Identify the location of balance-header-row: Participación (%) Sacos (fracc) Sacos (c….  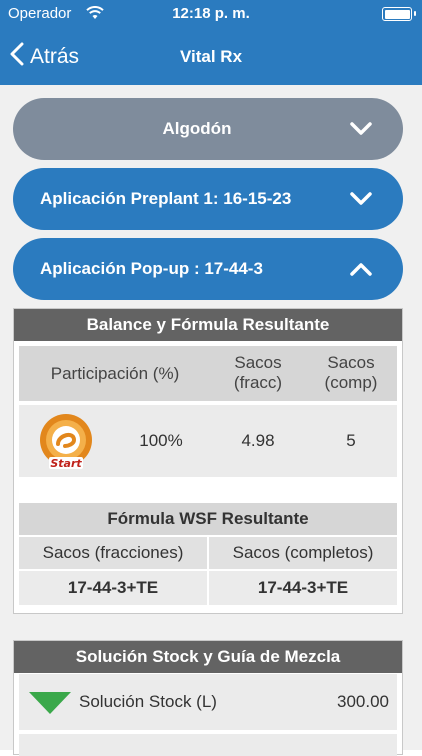
(208, 373).